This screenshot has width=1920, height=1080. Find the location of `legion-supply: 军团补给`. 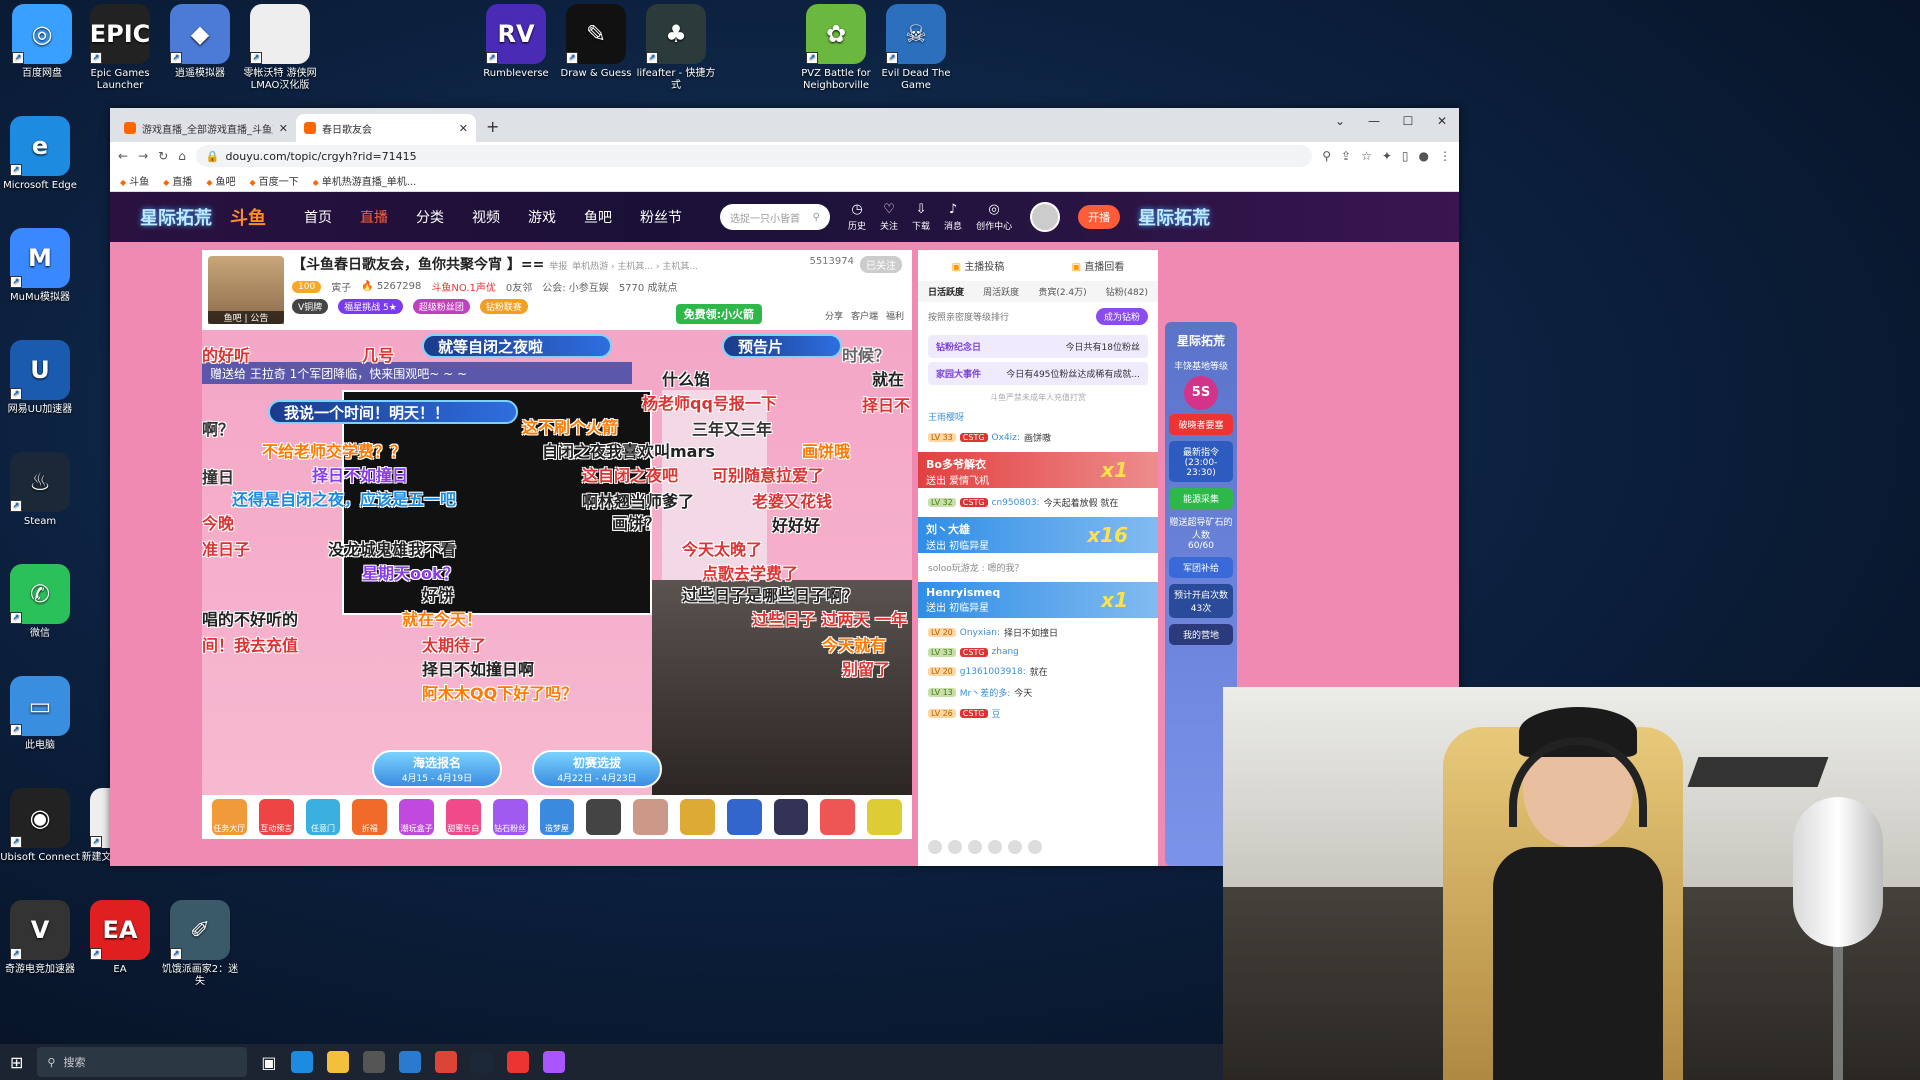

legion-supply: 军团补给 is located at coordinates (1201, 567).